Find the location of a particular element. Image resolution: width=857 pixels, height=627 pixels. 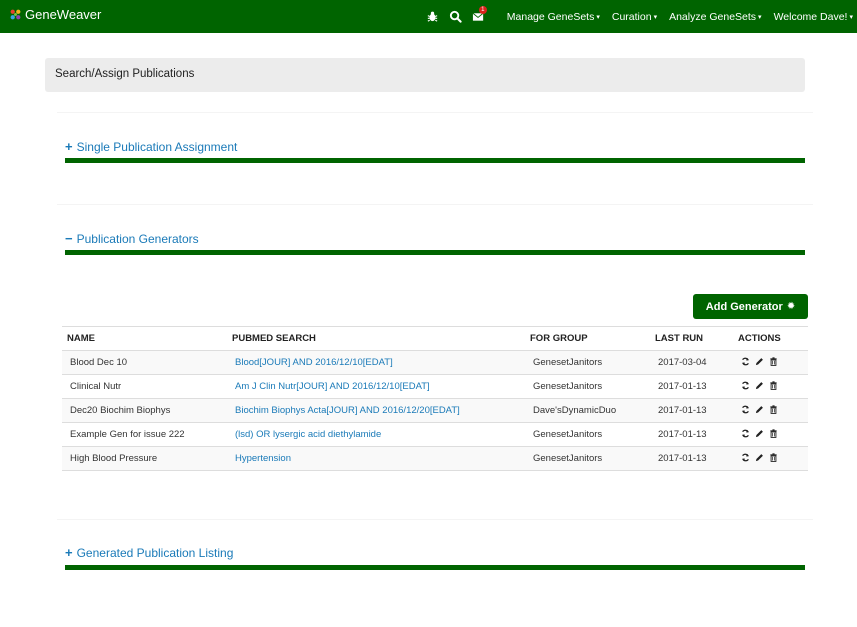

menu-label: Welcome Dave! is located at coordinates (810, 16).